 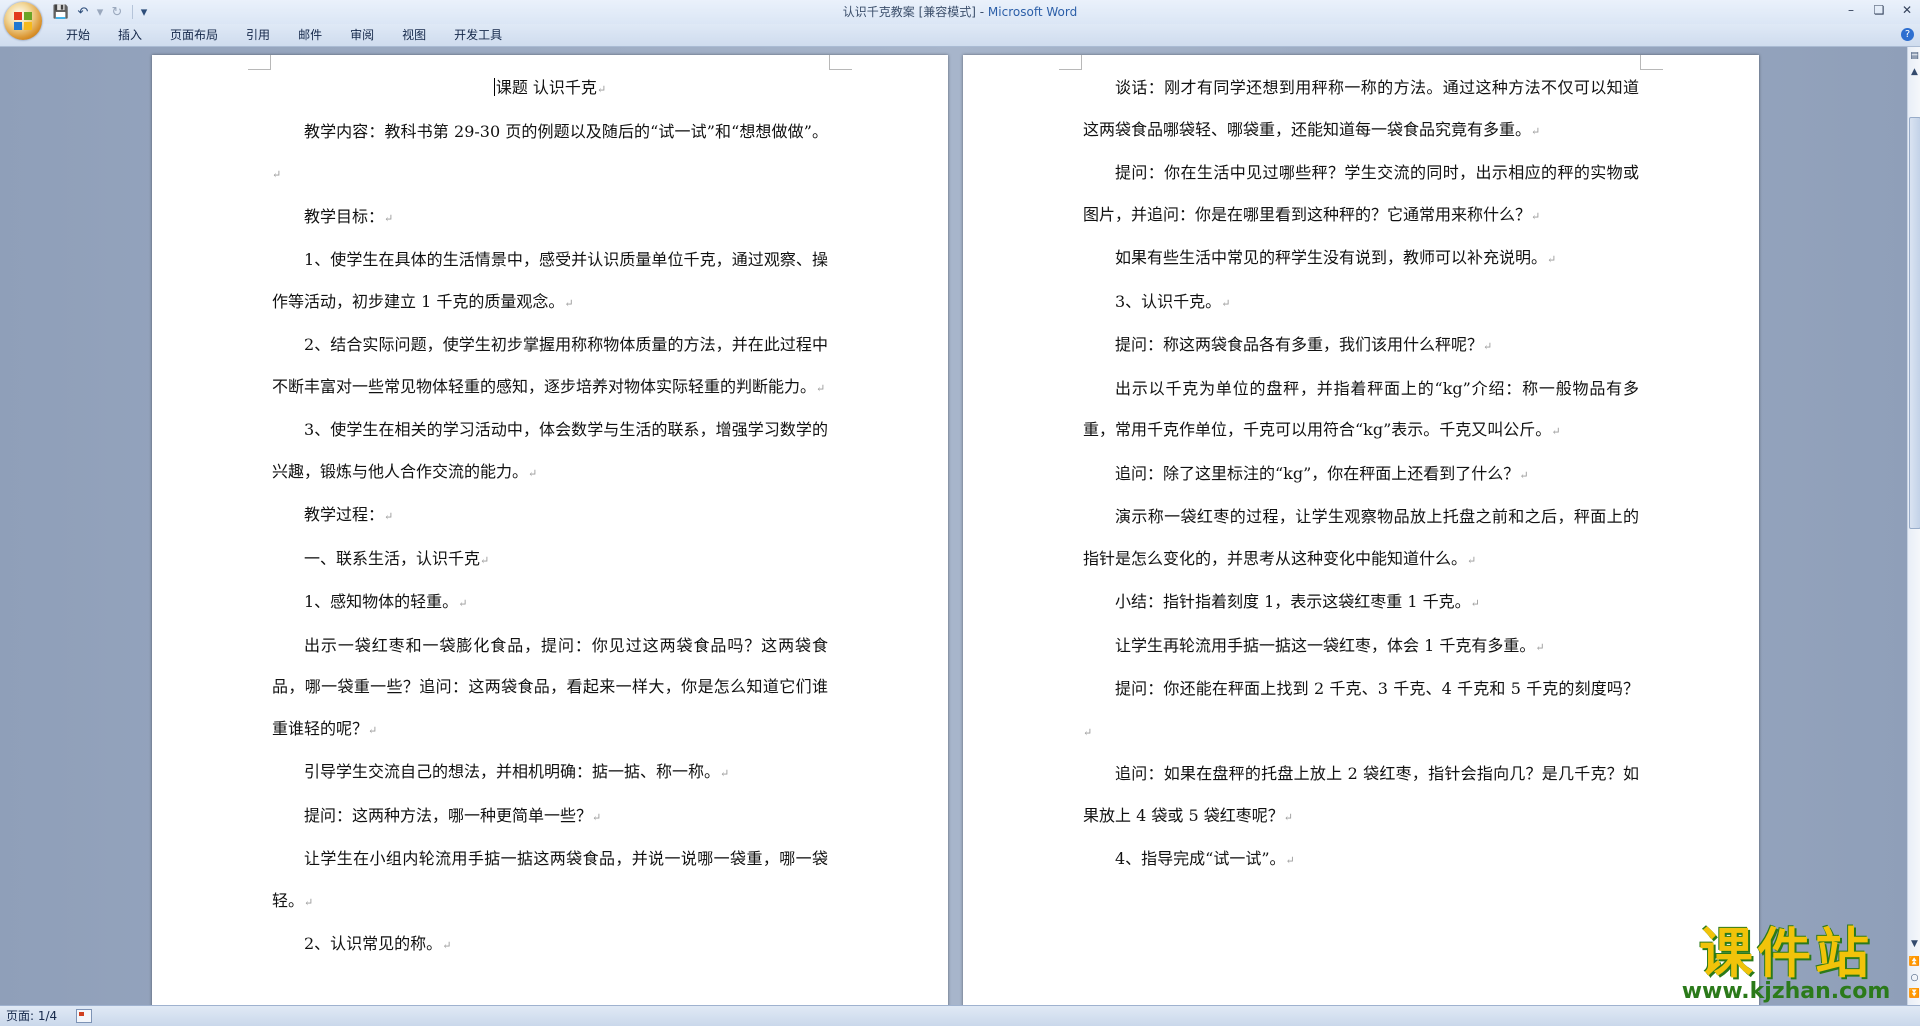 I want to click on document-paragraph: 4、指导完成“试一试”。↵, so click(x=1361, y=860).